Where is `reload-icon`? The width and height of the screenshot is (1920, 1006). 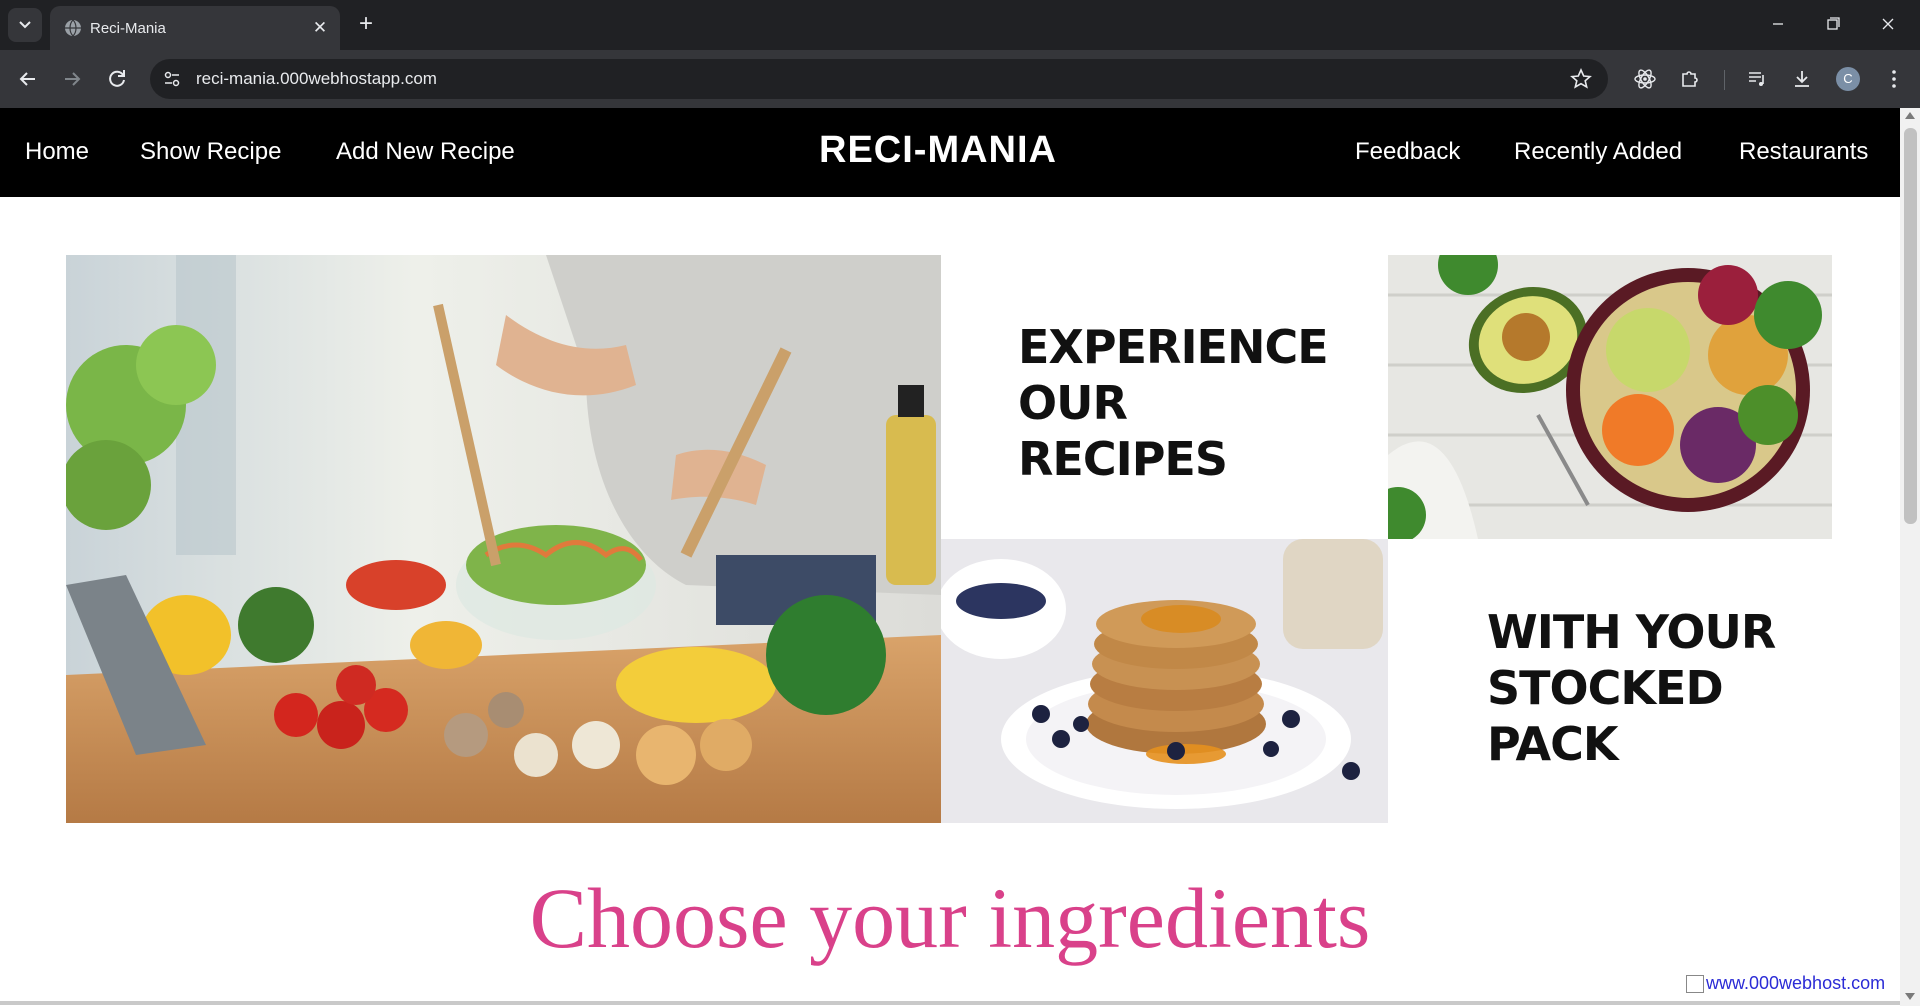 reload-icon is located at coordinates (117, 79).